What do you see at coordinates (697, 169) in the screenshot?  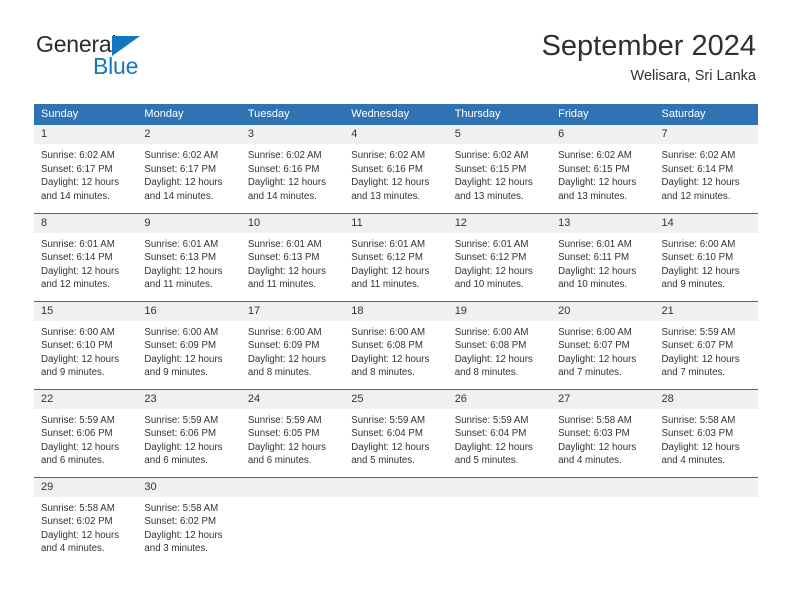 I see `sunset-text: Sunset: 6:14 PM` at bounding box center [697, 169].